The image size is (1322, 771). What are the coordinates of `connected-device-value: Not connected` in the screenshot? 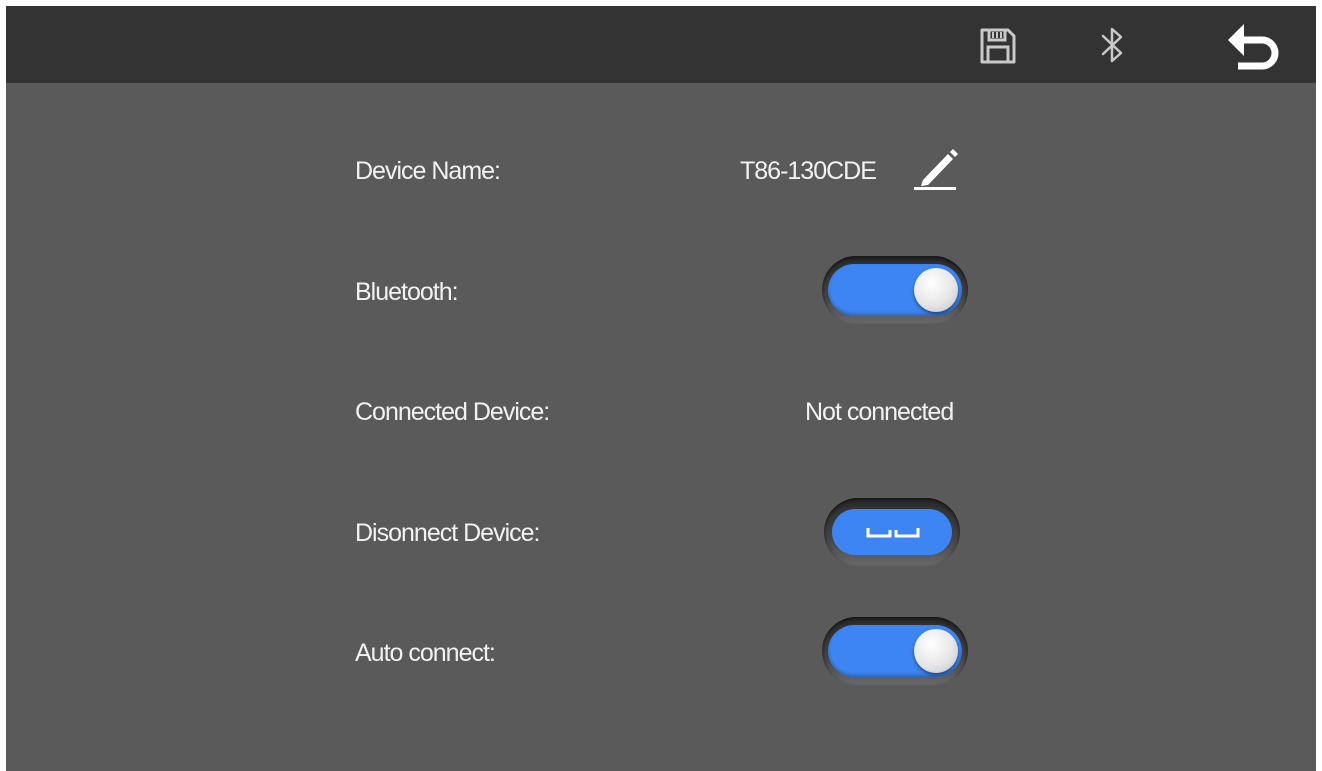 It's located at (879, 412).